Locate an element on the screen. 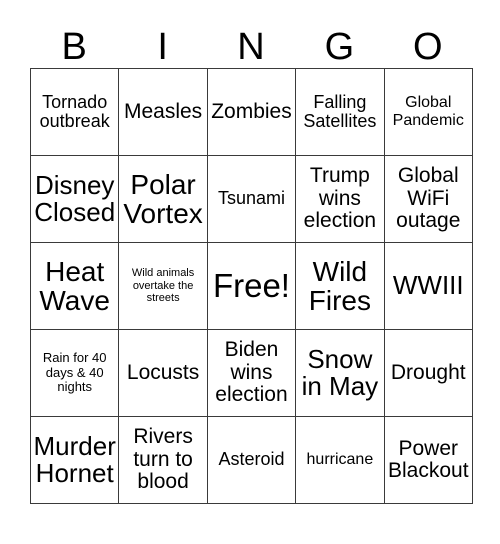 Image resolution: width=500 pixels, height=544 pixels. bingo-cell-label: Power Blackout is located at coordinates (428, 459).